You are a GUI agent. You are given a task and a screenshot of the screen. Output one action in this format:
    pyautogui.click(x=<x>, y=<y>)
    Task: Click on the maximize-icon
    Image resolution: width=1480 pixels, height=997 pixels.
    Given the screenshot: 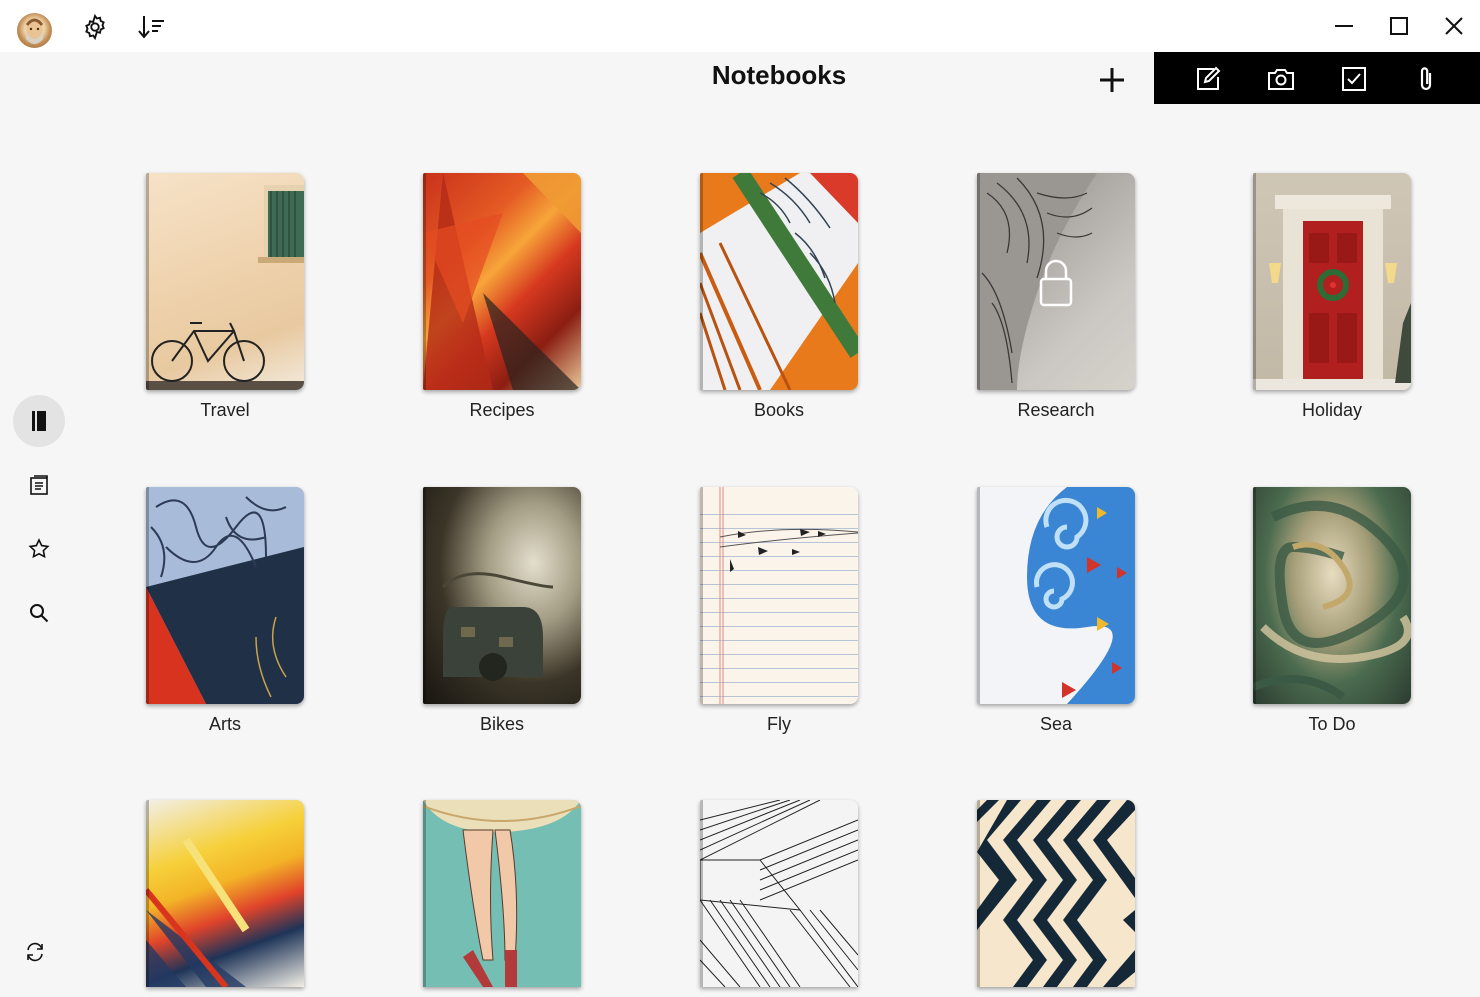 What is the action you would take?
    pyautogui.click(x=1399, y=26)
    